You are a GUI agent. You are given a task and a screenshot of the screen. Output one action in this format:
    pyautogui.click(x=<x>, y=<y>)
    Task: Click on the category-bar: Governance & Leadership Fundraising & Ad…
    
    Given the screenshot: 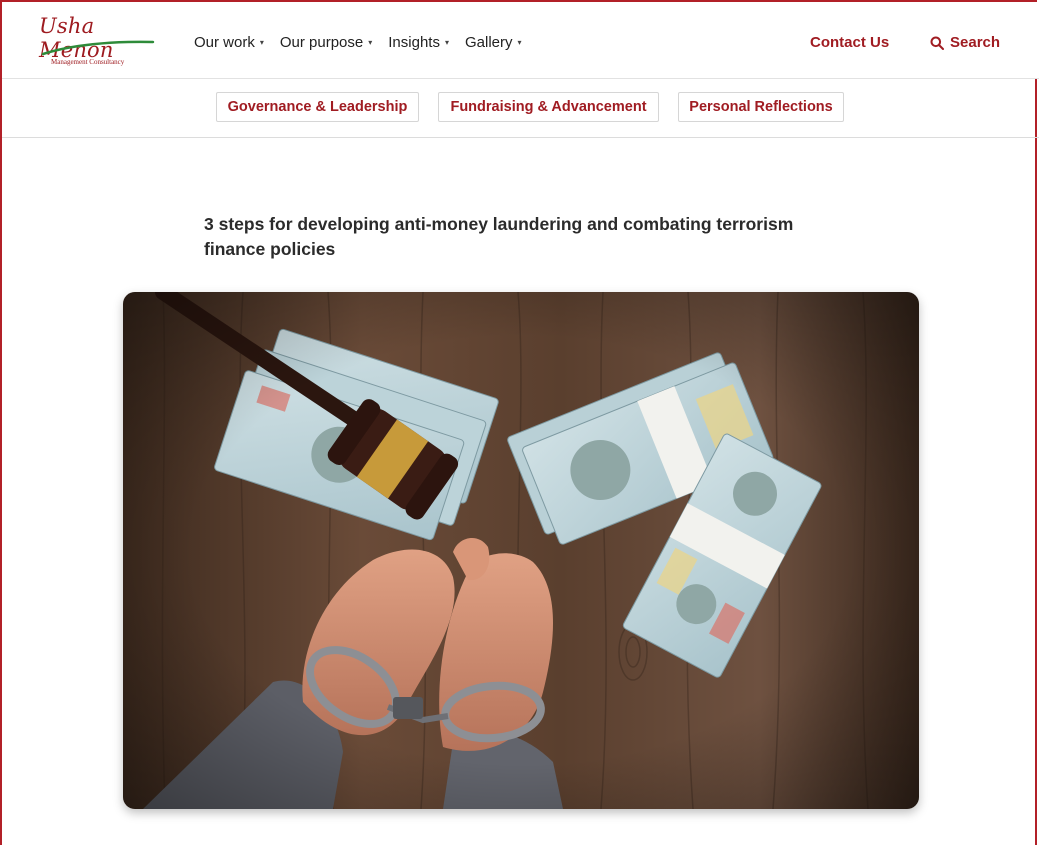 What is the action you would take?
    pyautogui.click(x=520, y=108)
    